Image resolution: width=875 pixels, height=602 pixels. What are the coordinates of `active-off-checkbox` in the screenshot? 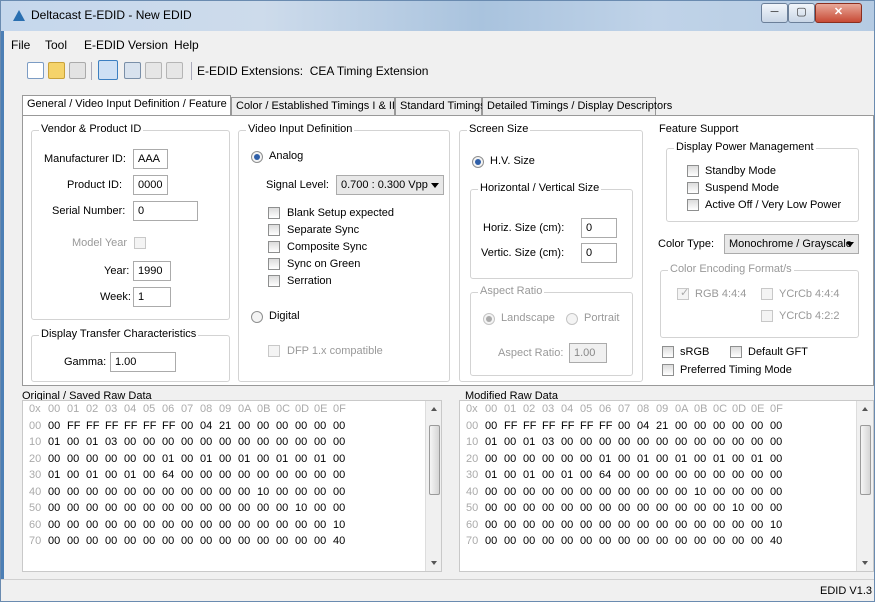 It's located at (693, 205).